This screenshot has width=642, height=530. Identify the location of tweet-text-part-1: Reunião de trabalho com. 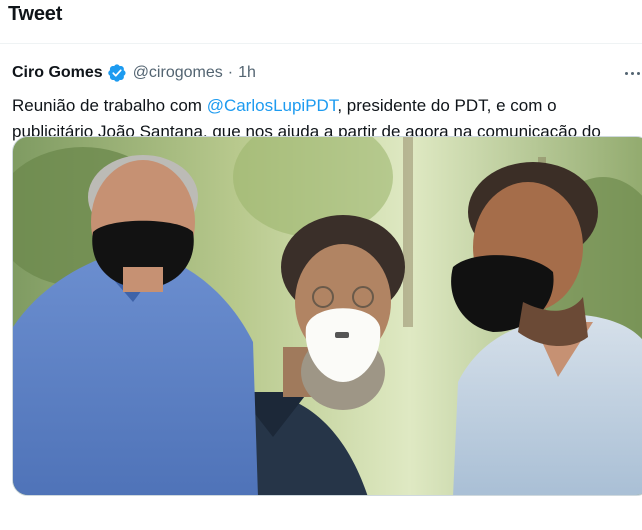
(109, 105).